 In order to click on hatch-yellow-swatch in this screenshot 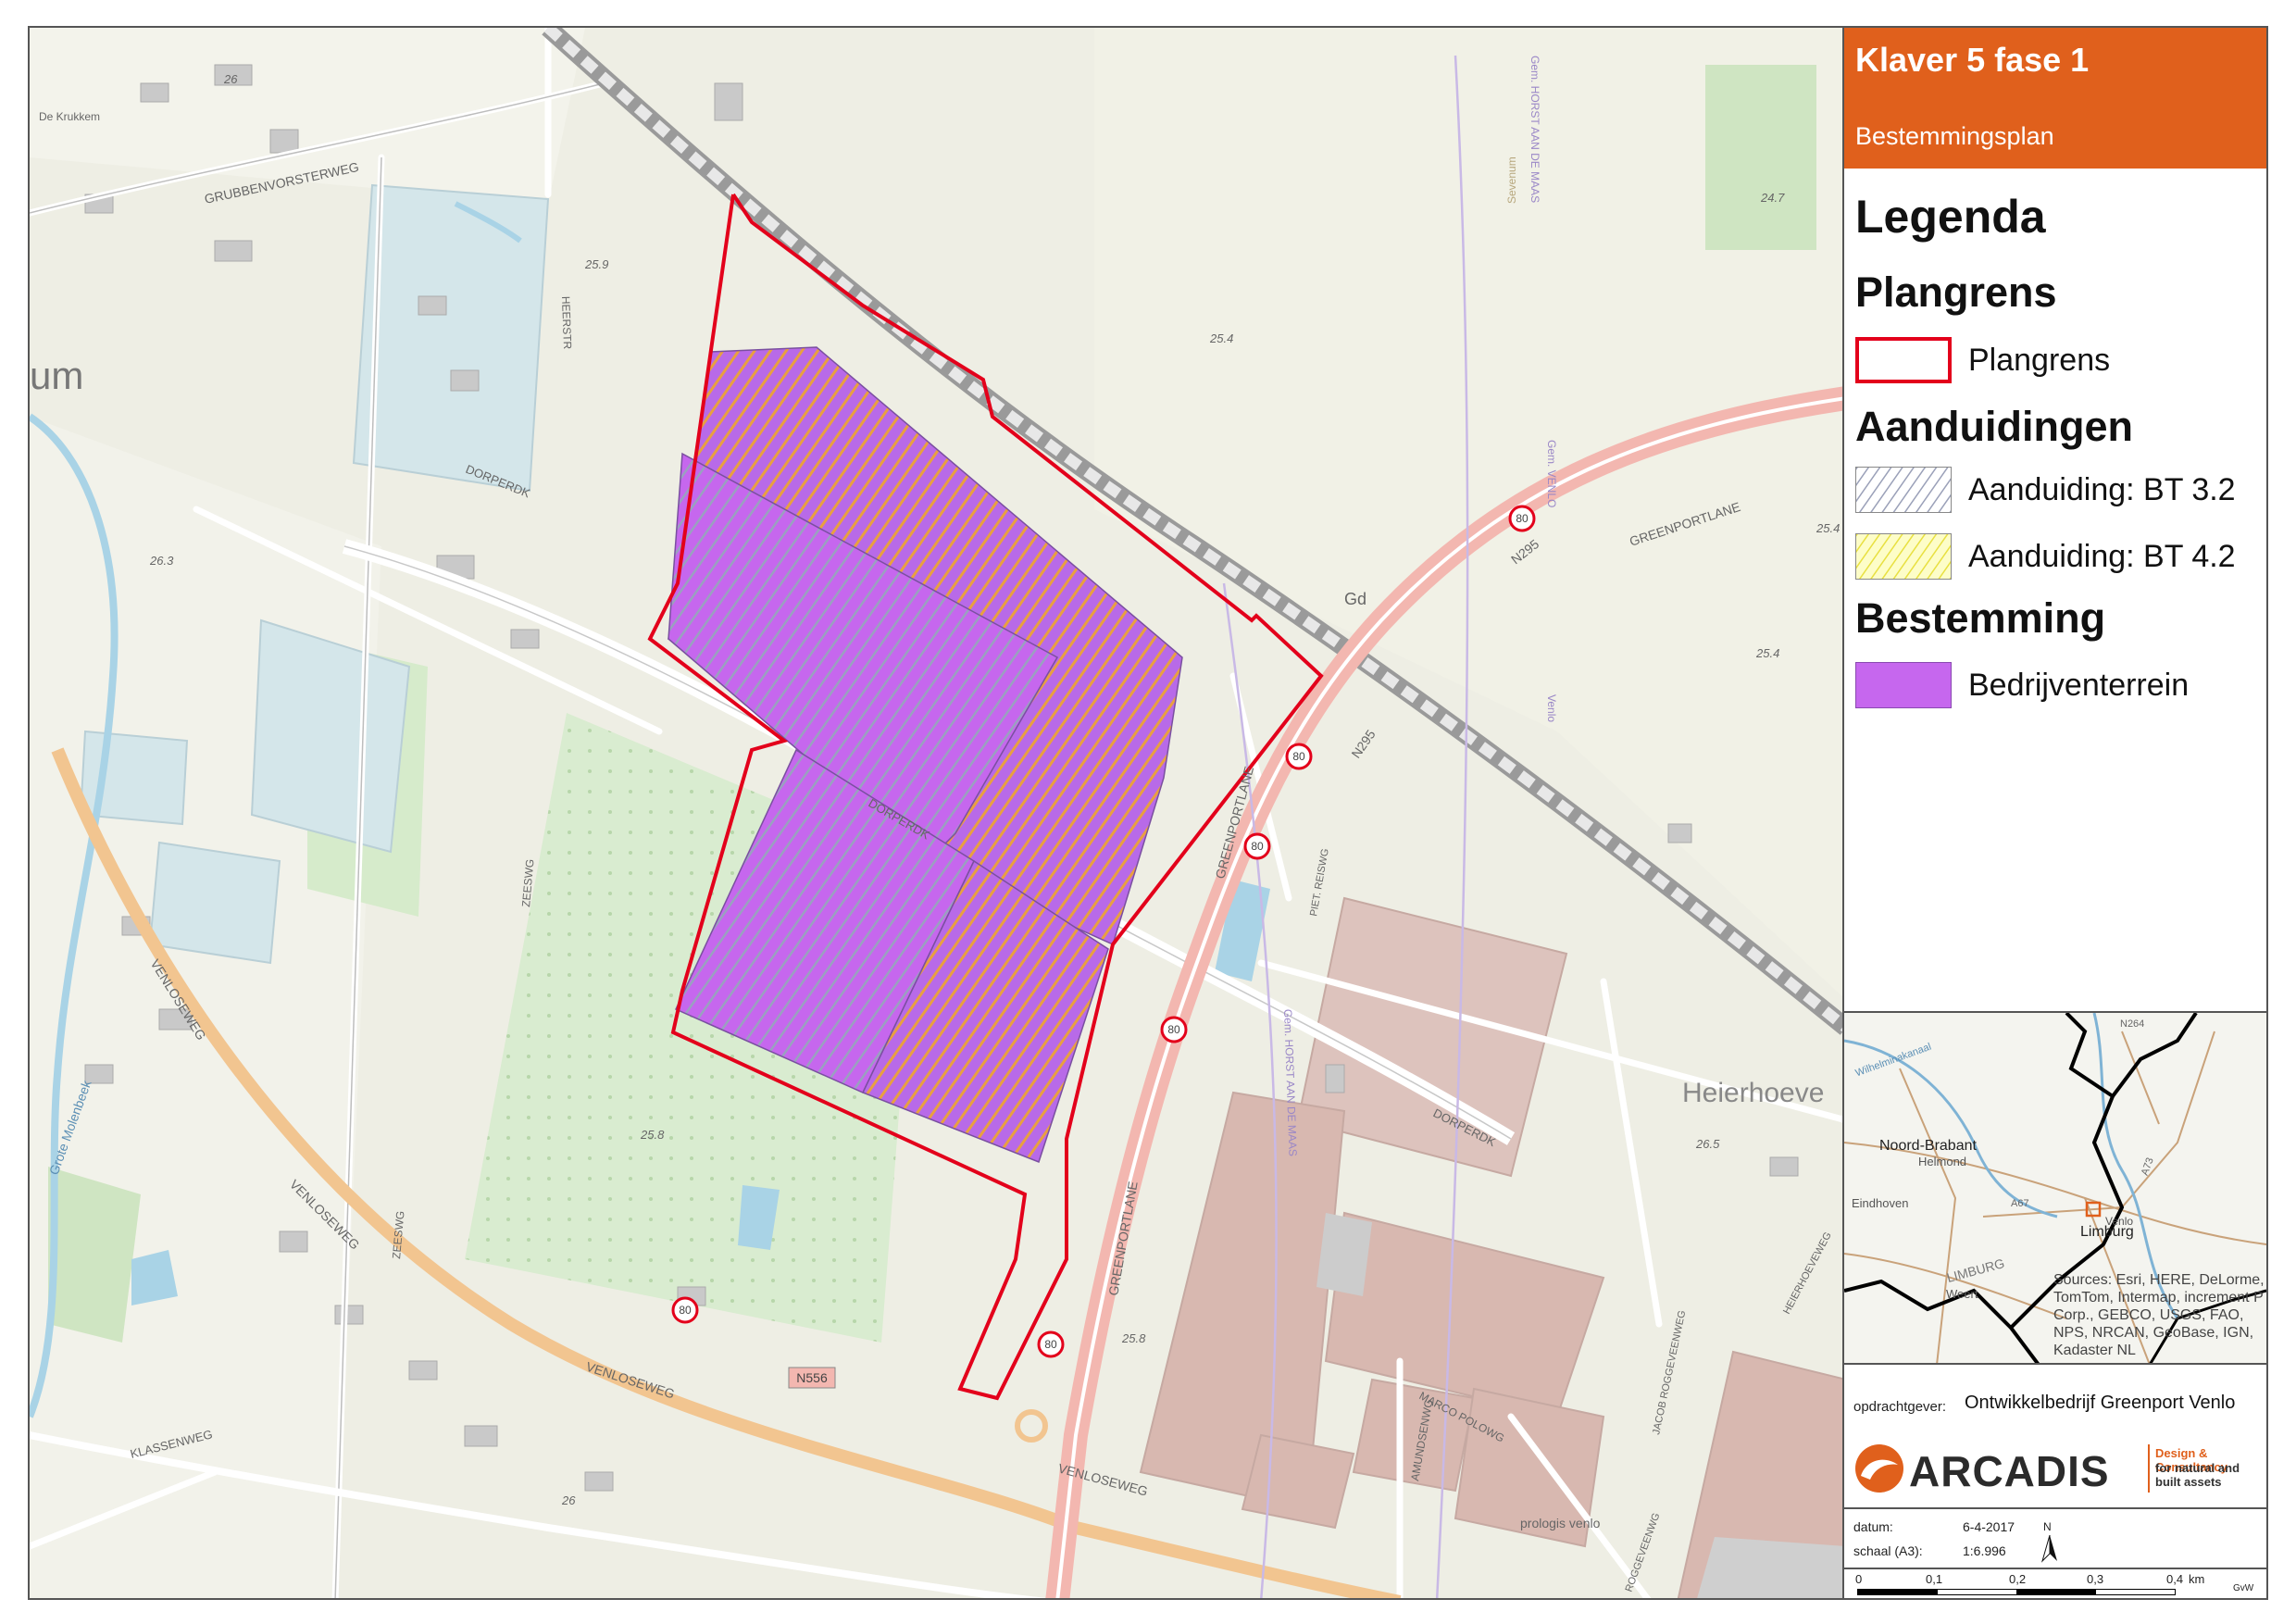, I will do `click(1903, 556)`.